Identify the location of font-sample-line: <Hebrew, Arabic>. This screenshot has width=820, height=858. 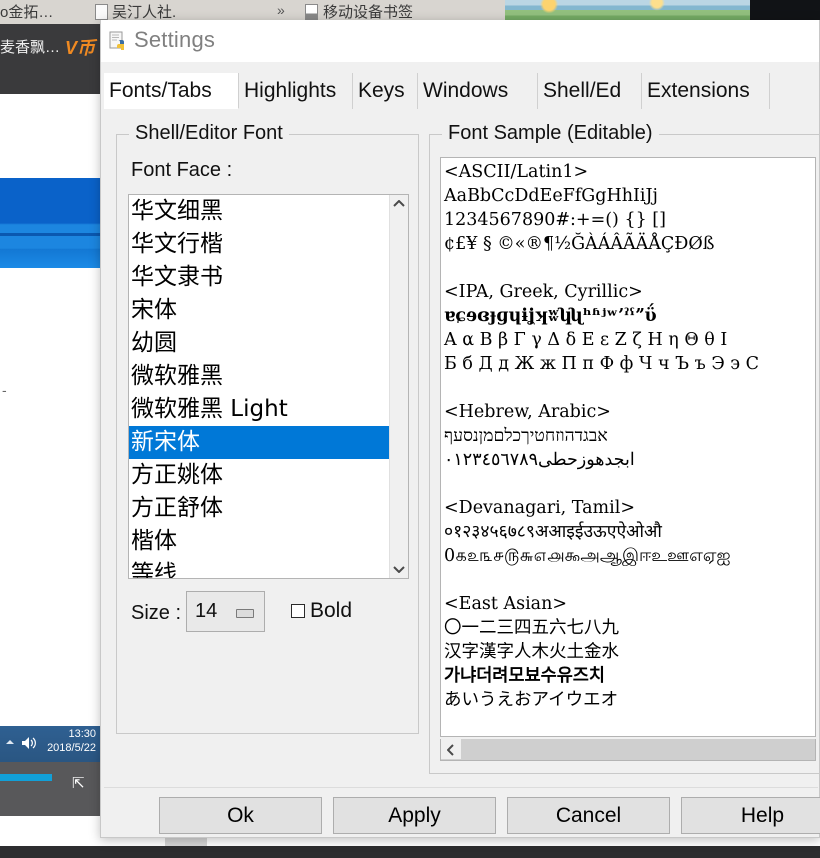
(527, 412).